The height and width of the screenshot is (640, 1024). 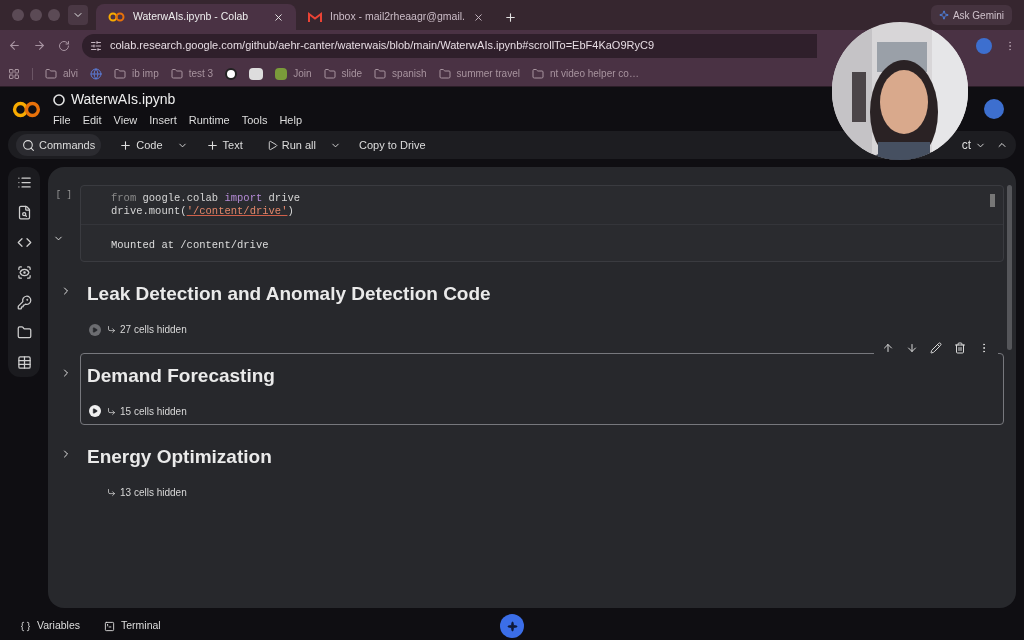 What do you see at coordinates (147, 329) in the screenshot?
I see `hidden-cells-label: 27 cells hidden` at bounding box center [147, 329].